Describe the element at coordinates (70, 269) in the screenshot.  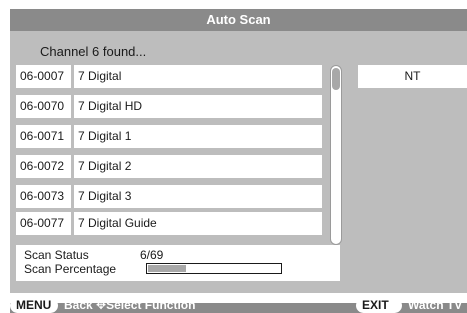
I see `scan-percentage-label: Scan Percentage` at that location.